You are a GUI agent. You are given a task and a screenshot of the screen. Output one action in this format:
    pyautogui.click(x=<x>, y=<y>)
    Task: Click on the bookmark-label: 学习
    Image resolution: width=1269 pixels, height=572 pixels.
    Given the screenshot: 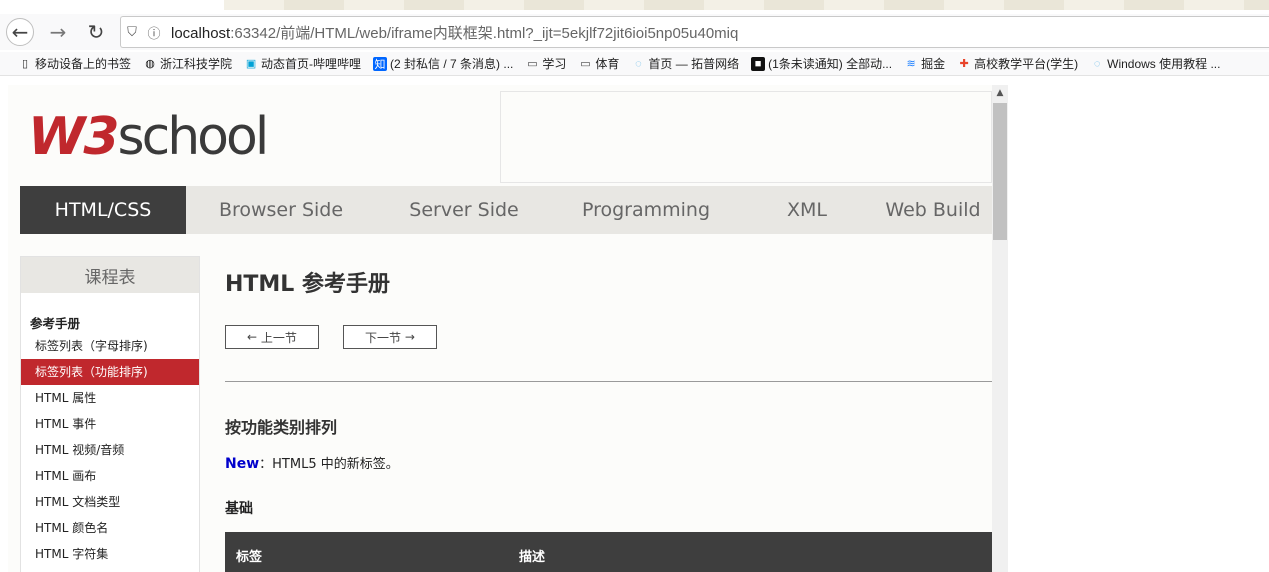 What is the action you would take?
    pyautogui.click(x=554, y=64)
    